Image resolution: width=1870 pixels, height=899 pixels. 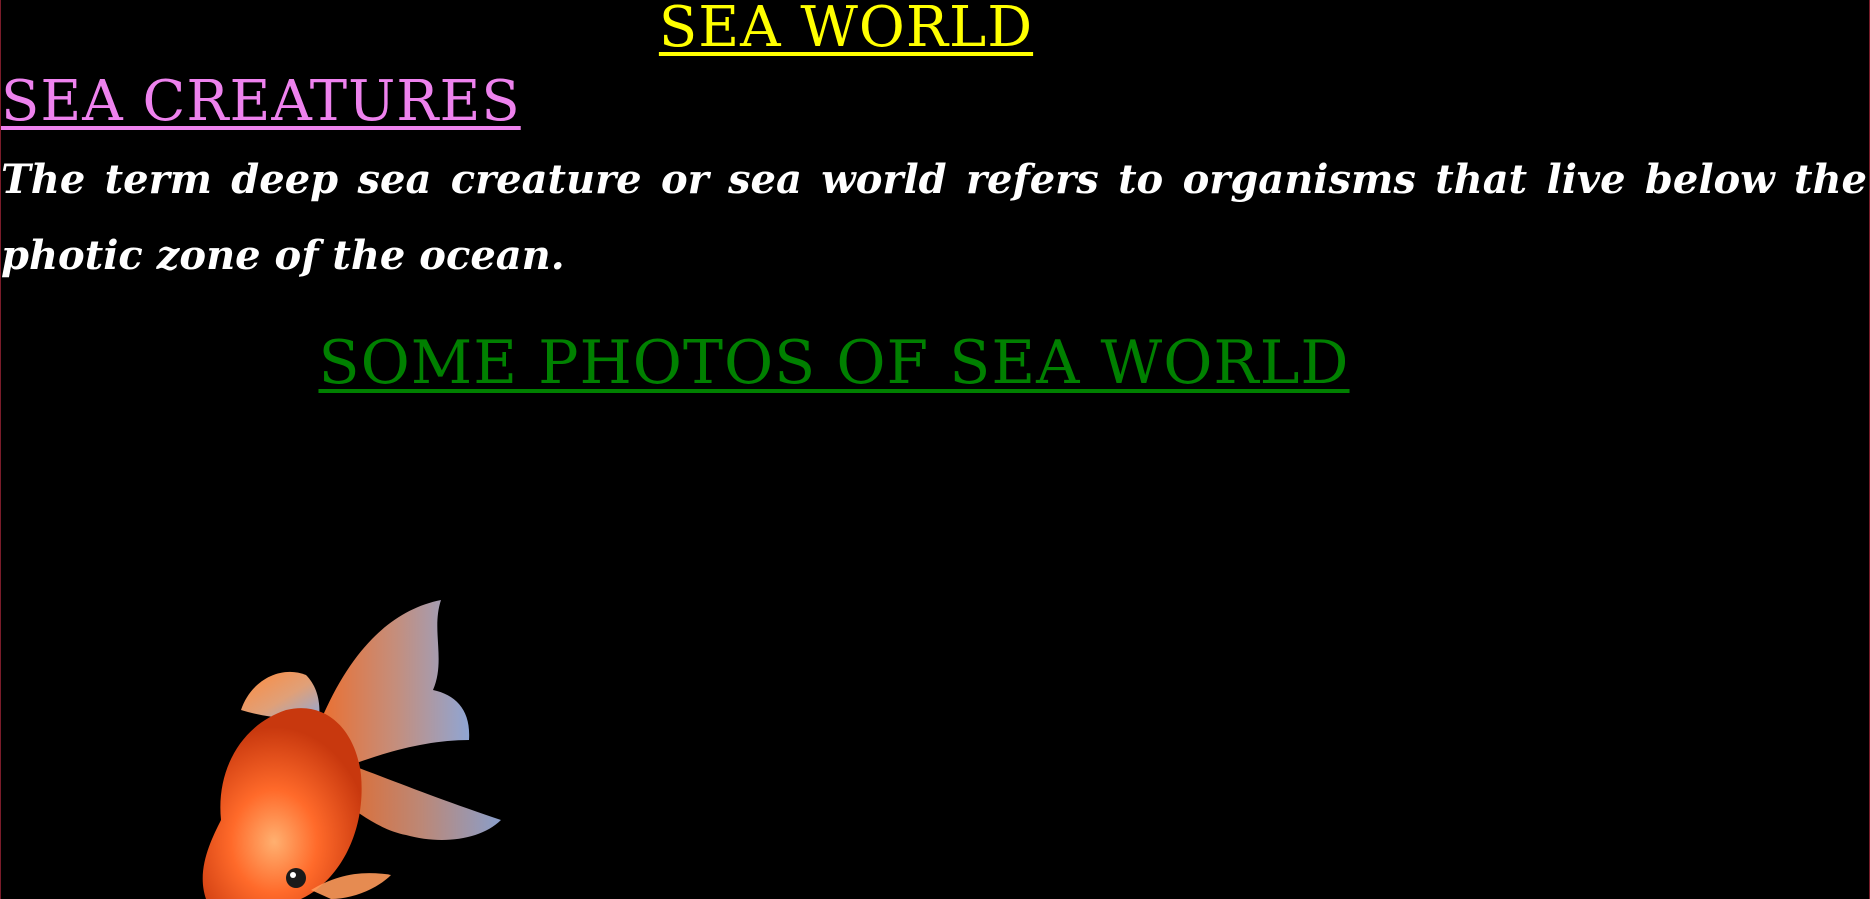 I want to click on page-title: SEA WORLD, so click(x=846, y=30).